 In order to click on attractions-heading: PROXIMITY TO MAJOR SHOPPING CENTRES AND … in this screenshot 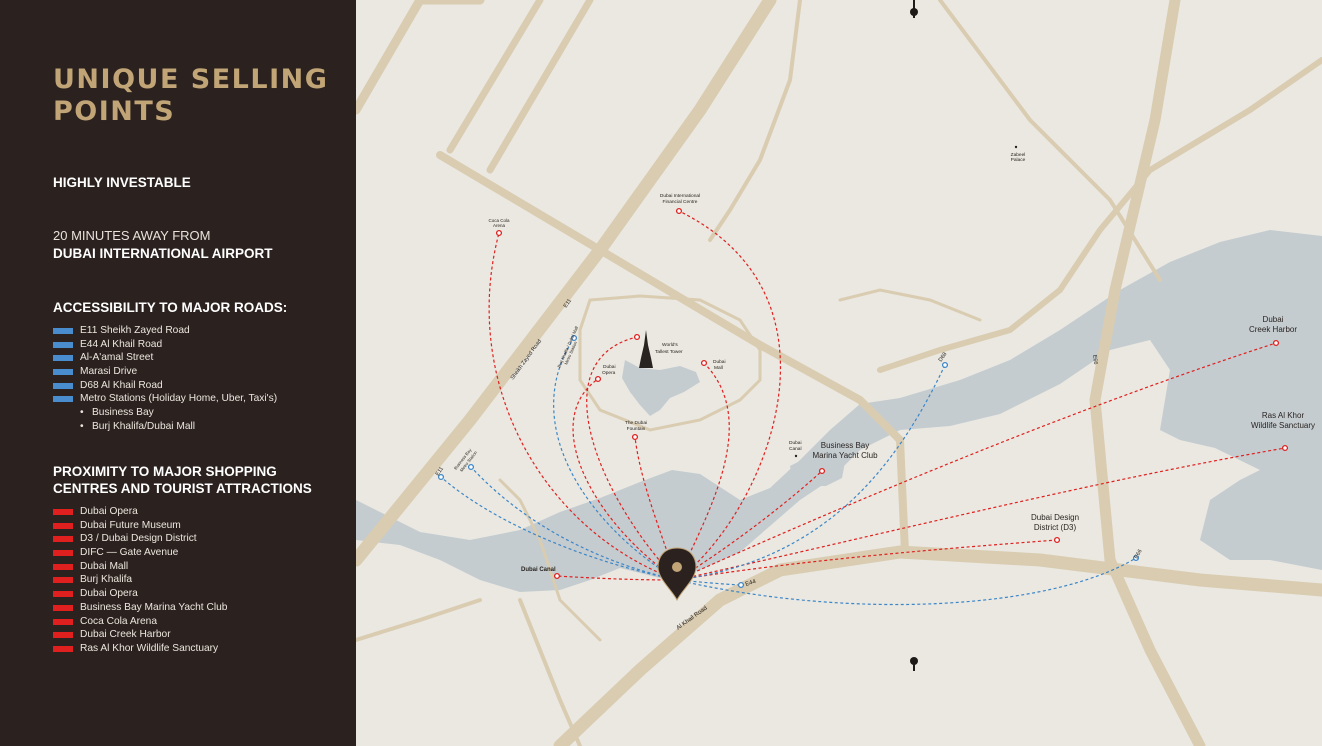, I will do `click(182, 480)`.